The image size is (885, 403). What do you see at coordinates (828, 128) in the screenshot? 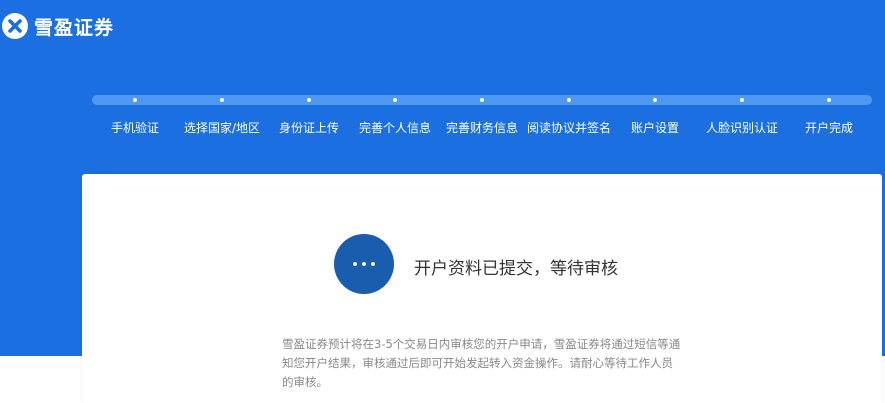
I see `step-label-complete: 开户完成` at bounding box center [828, 128].